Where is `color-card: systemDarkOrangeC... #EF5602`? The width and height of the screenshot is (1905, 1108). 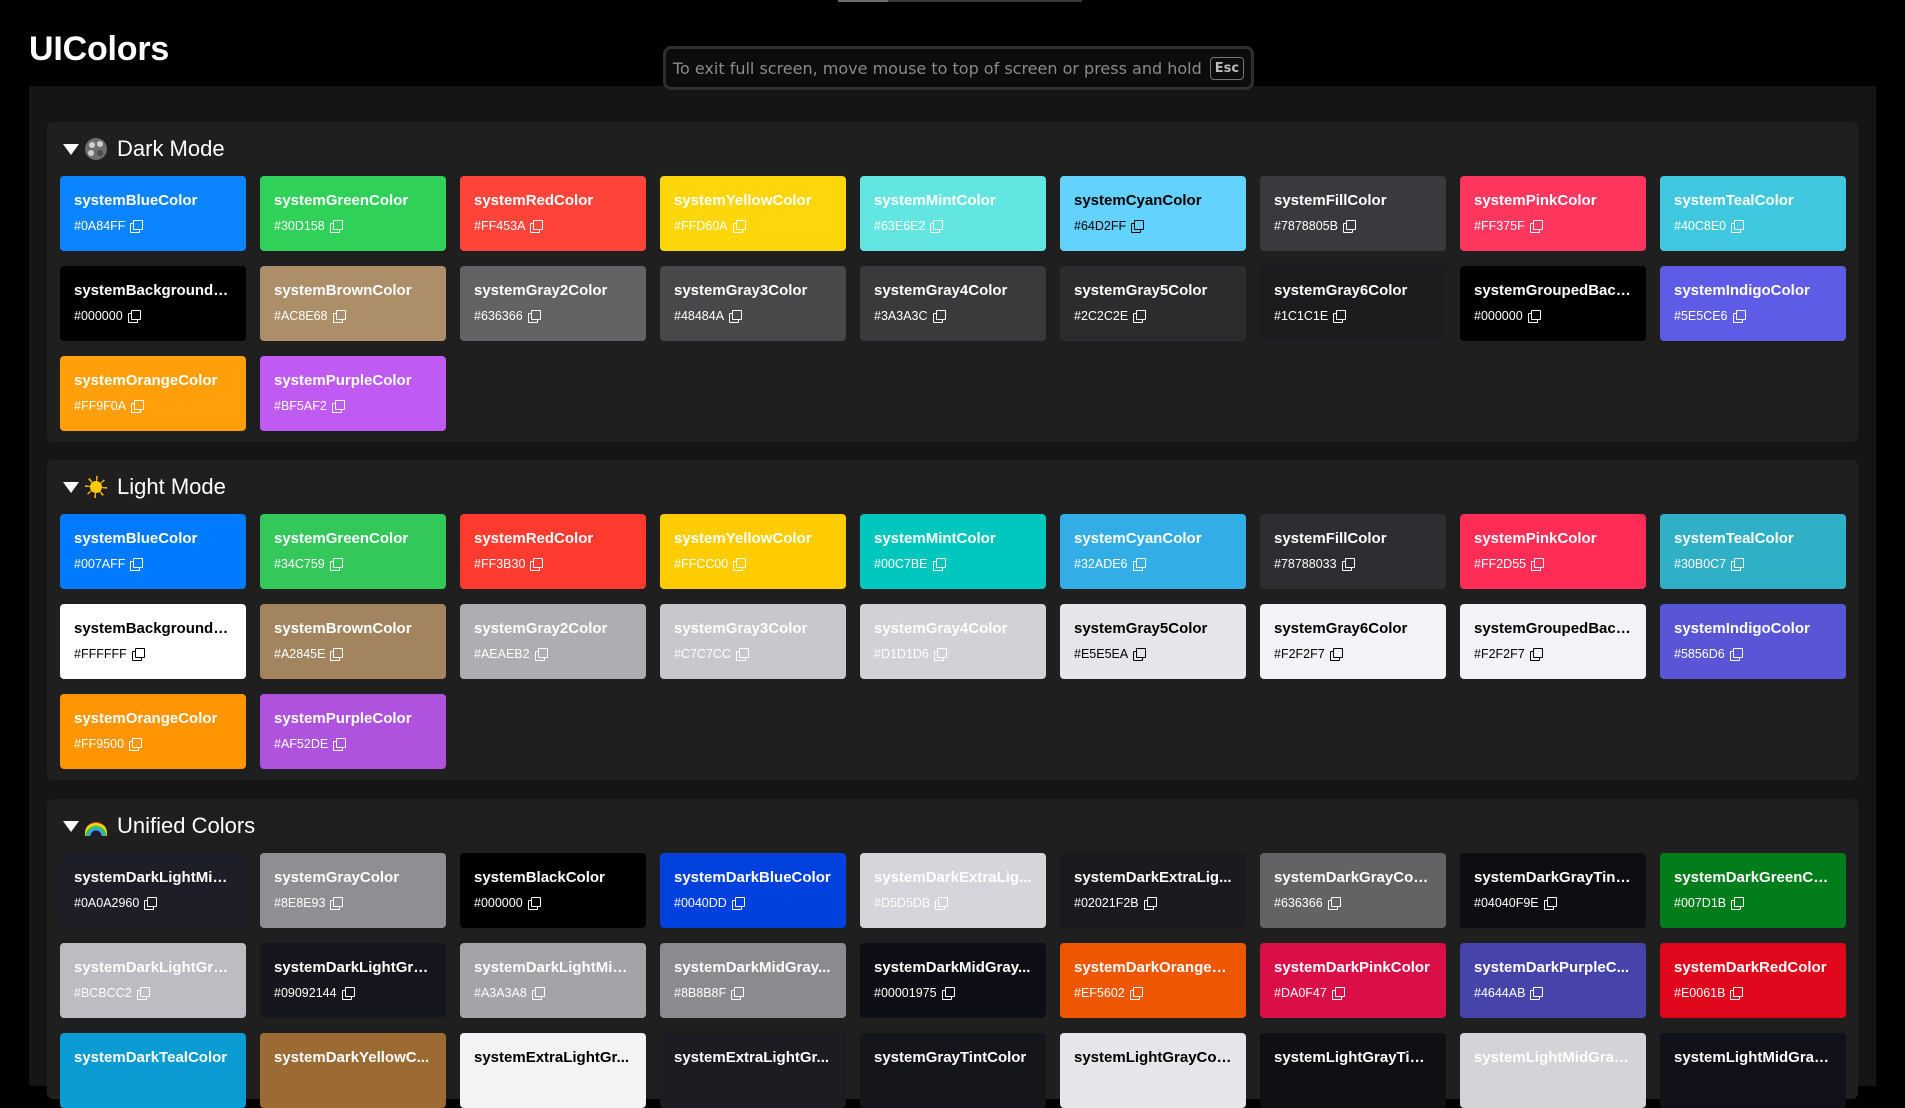
color-card: systemDarkOrangeC... #EF5602 is located at coordinates (1153, 980).